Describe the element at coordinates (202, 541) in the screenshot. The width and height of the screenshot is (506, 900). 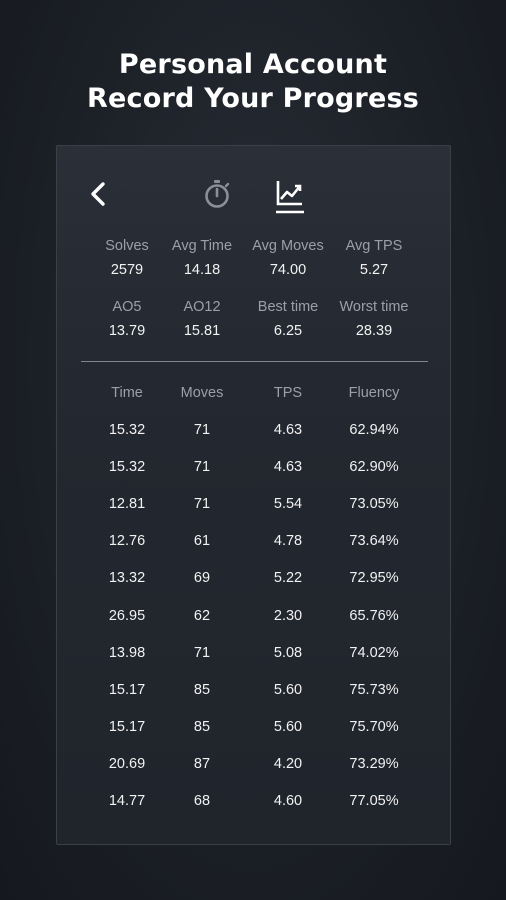
I see `table-cell: 61` at that location.